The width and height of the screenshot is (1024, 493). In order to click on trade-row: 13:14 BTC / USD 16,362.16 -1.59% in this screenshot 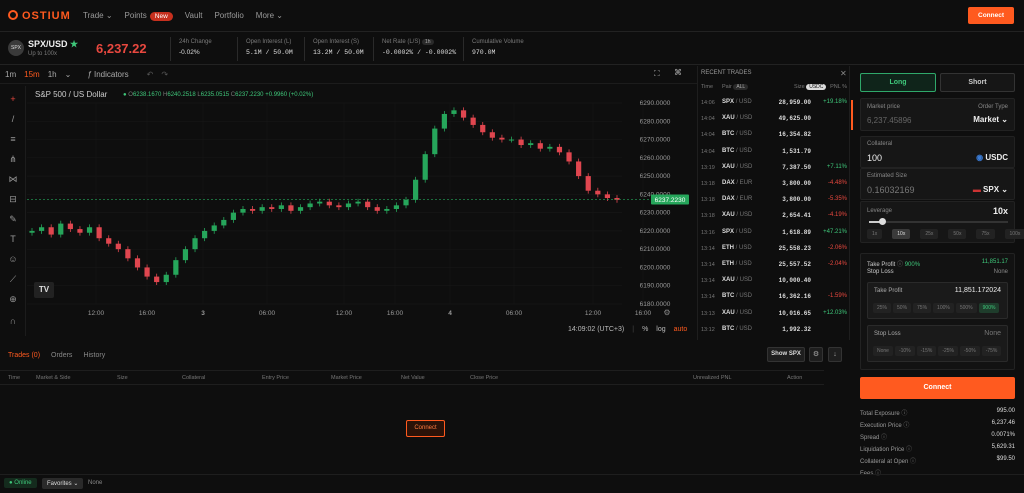, I will do `click(774, 301)`.